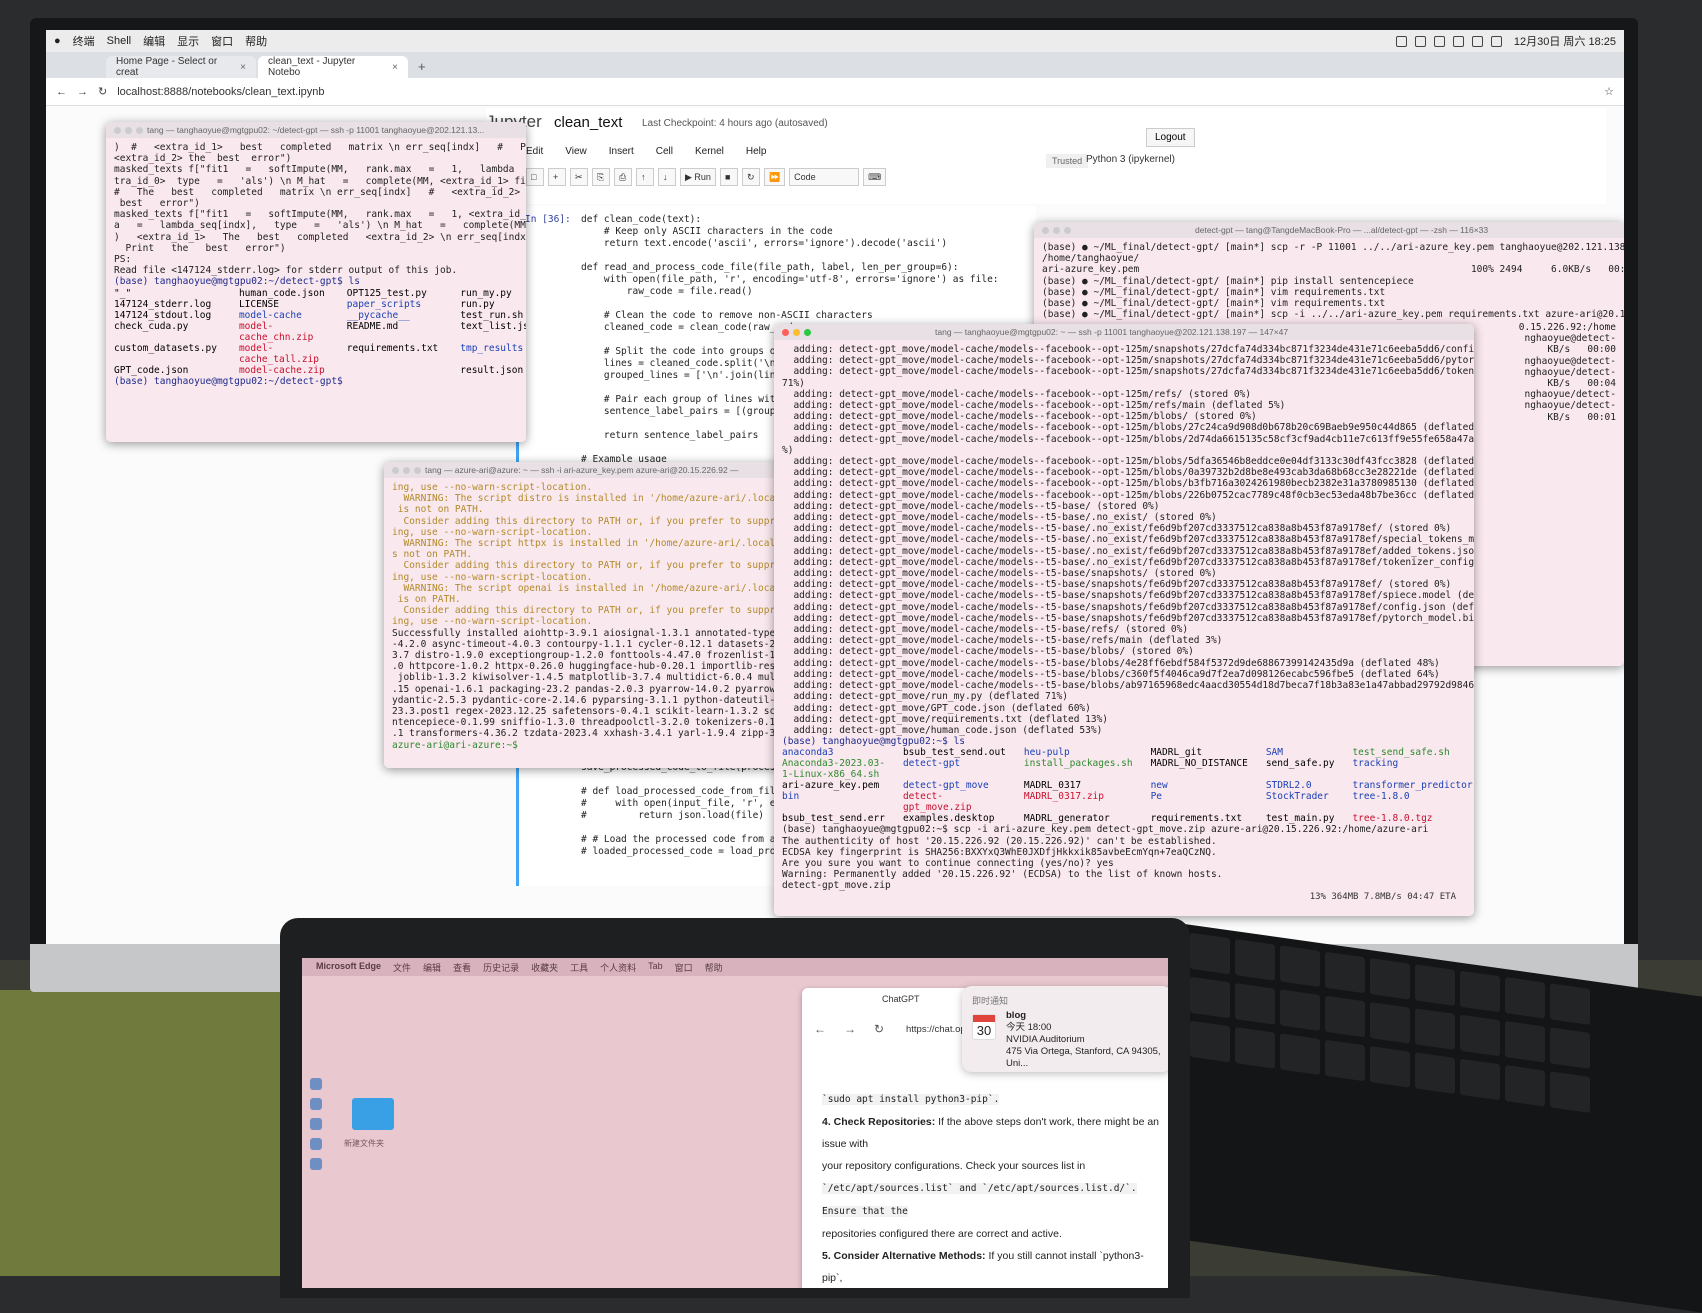  I want to click on tab-clean-text: clean_text - Jupyter Notebo ×, so click(333, 67).